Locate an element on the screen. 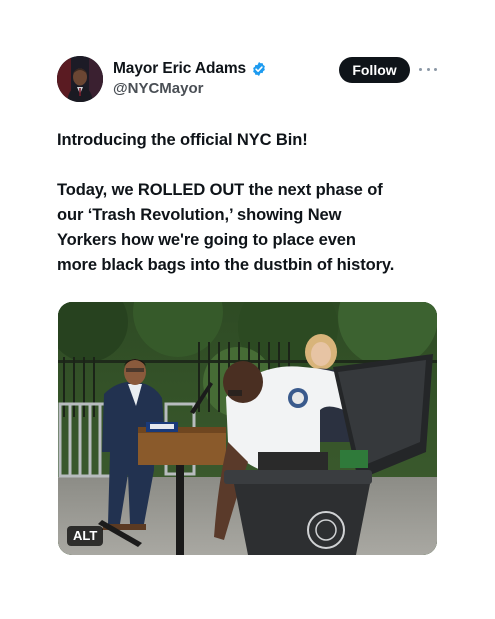 Image resolution: width=495 pixels, height=619 pixels. author-name-row: Mayor Eric Adams is located at coordinates (190, 69).